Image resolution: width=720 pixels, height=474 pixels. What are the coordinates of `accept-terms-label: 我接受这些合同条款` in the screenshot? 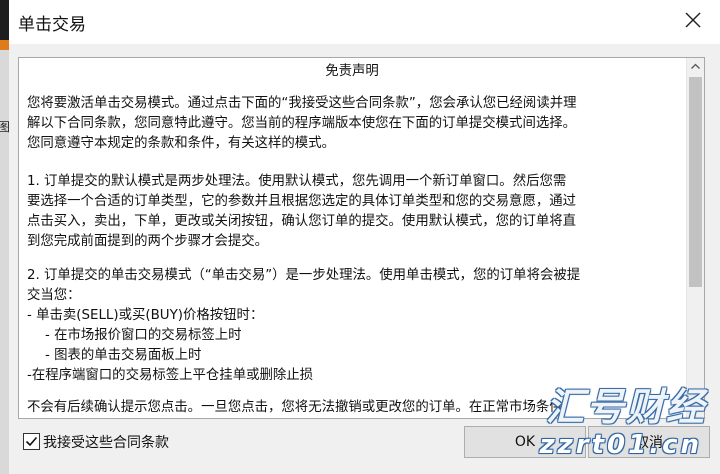 It's located at (106, 443).